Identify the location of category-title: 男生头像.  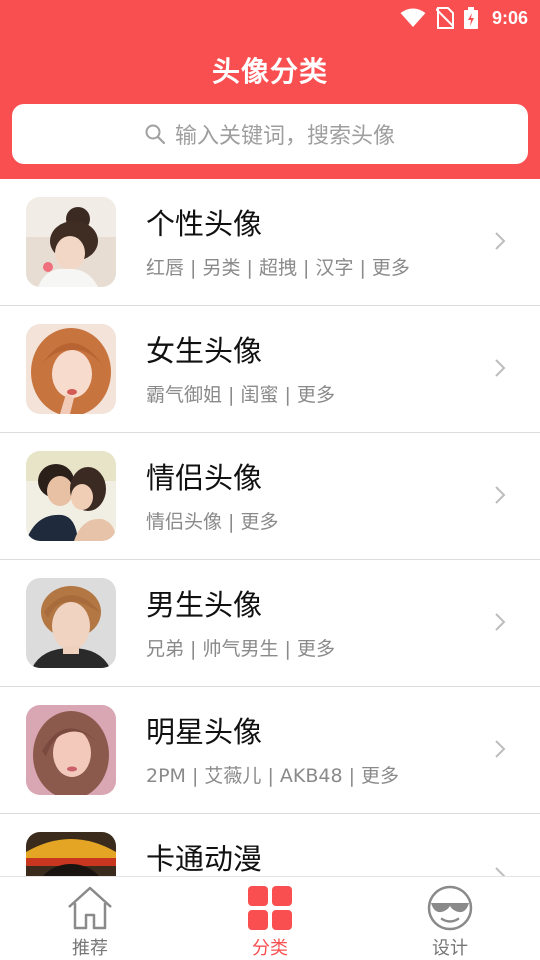
(204, 605).